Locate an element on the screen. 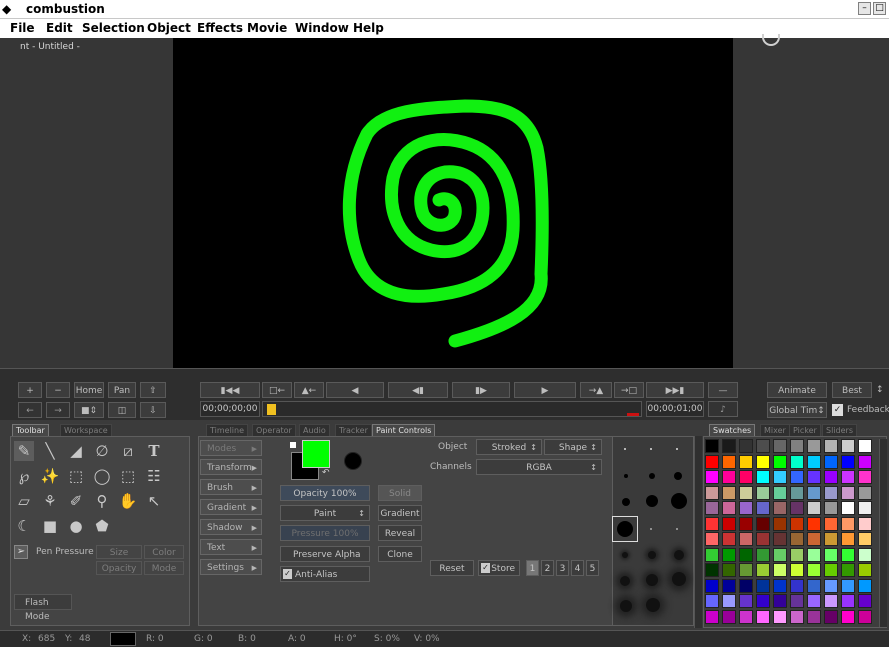  eraser-tool-icon: ▱ is located at coordinates (24, 501).